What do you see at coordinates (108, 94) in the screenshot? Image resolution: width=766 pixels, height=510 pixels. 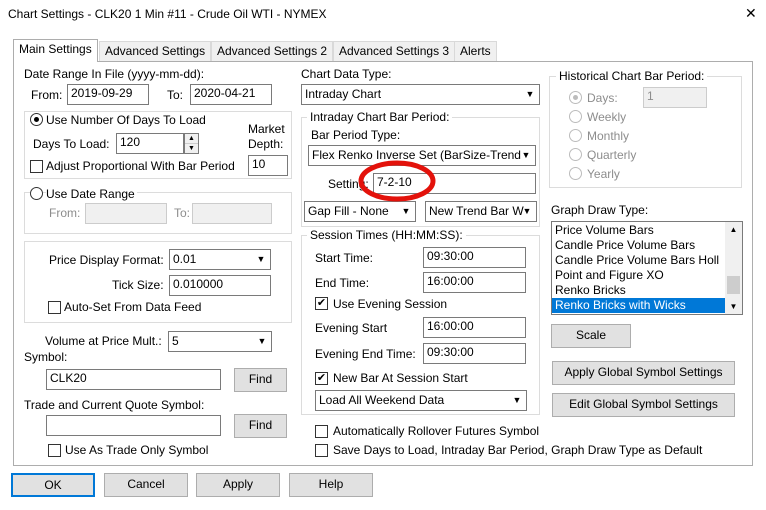 I see `from-date-field: 2019-09-29` at bounding box center [108, 94].